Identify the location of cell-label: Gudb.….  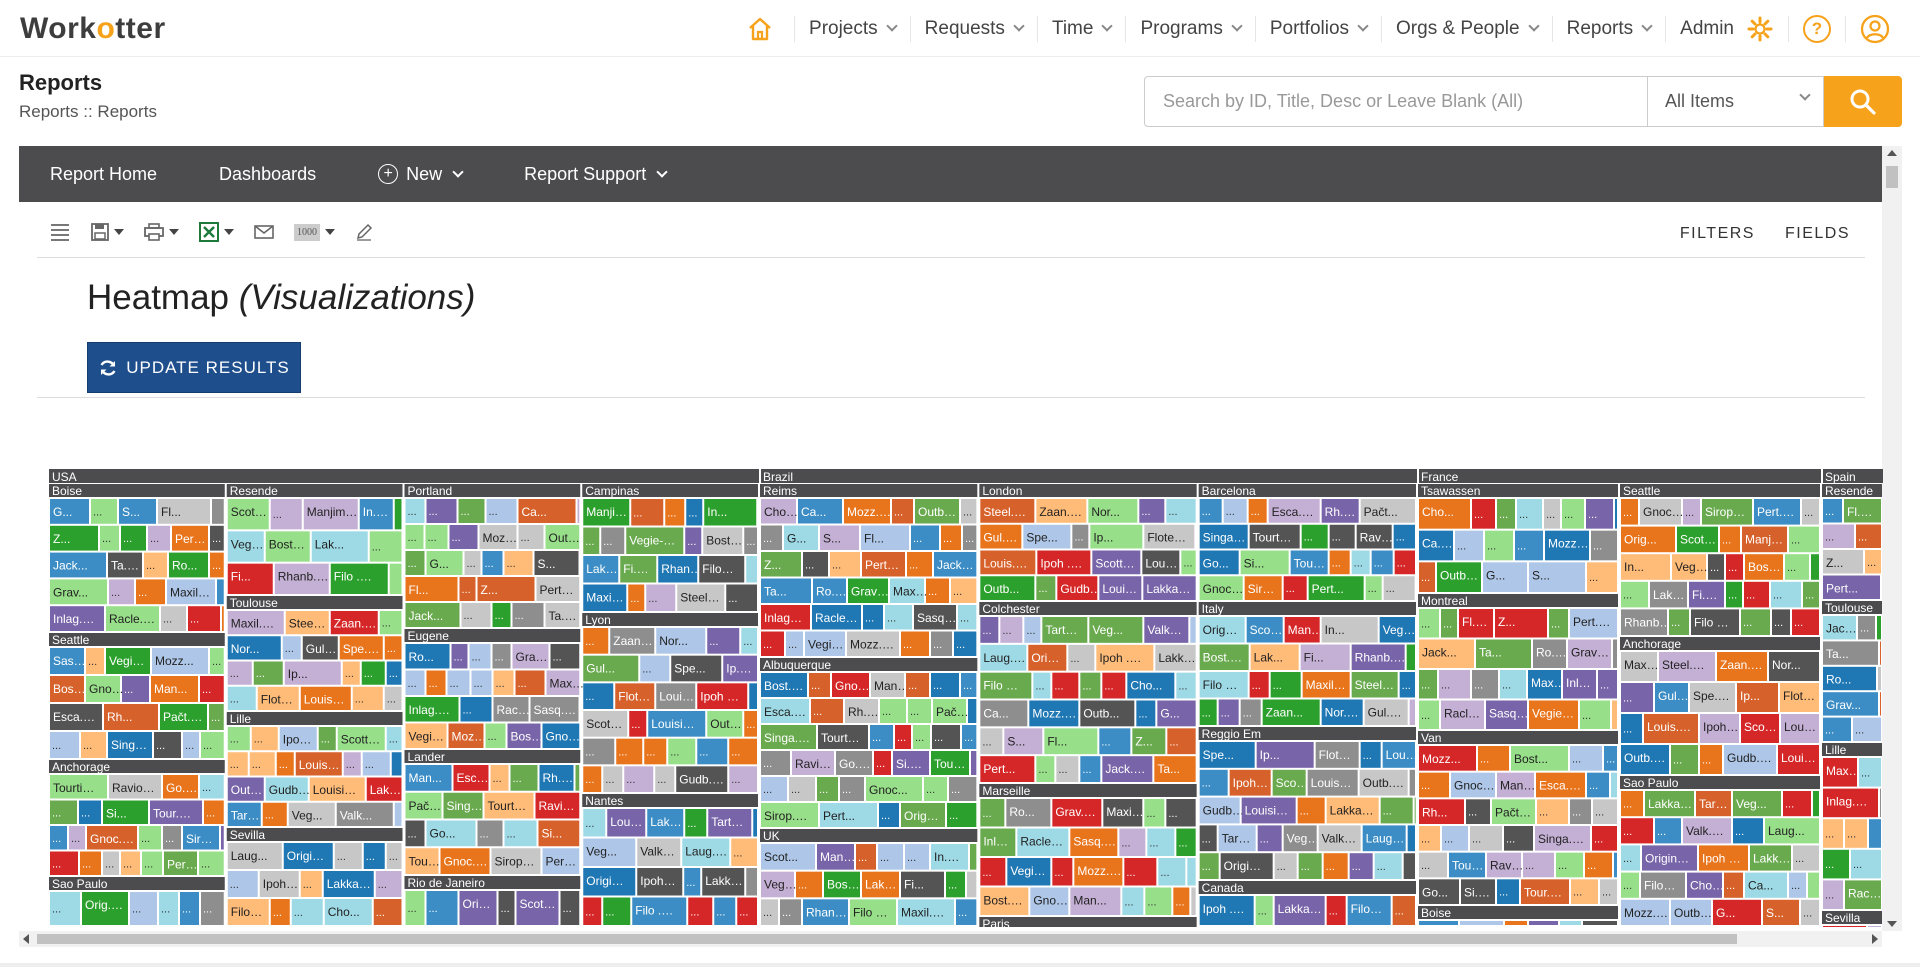
(701, 779).